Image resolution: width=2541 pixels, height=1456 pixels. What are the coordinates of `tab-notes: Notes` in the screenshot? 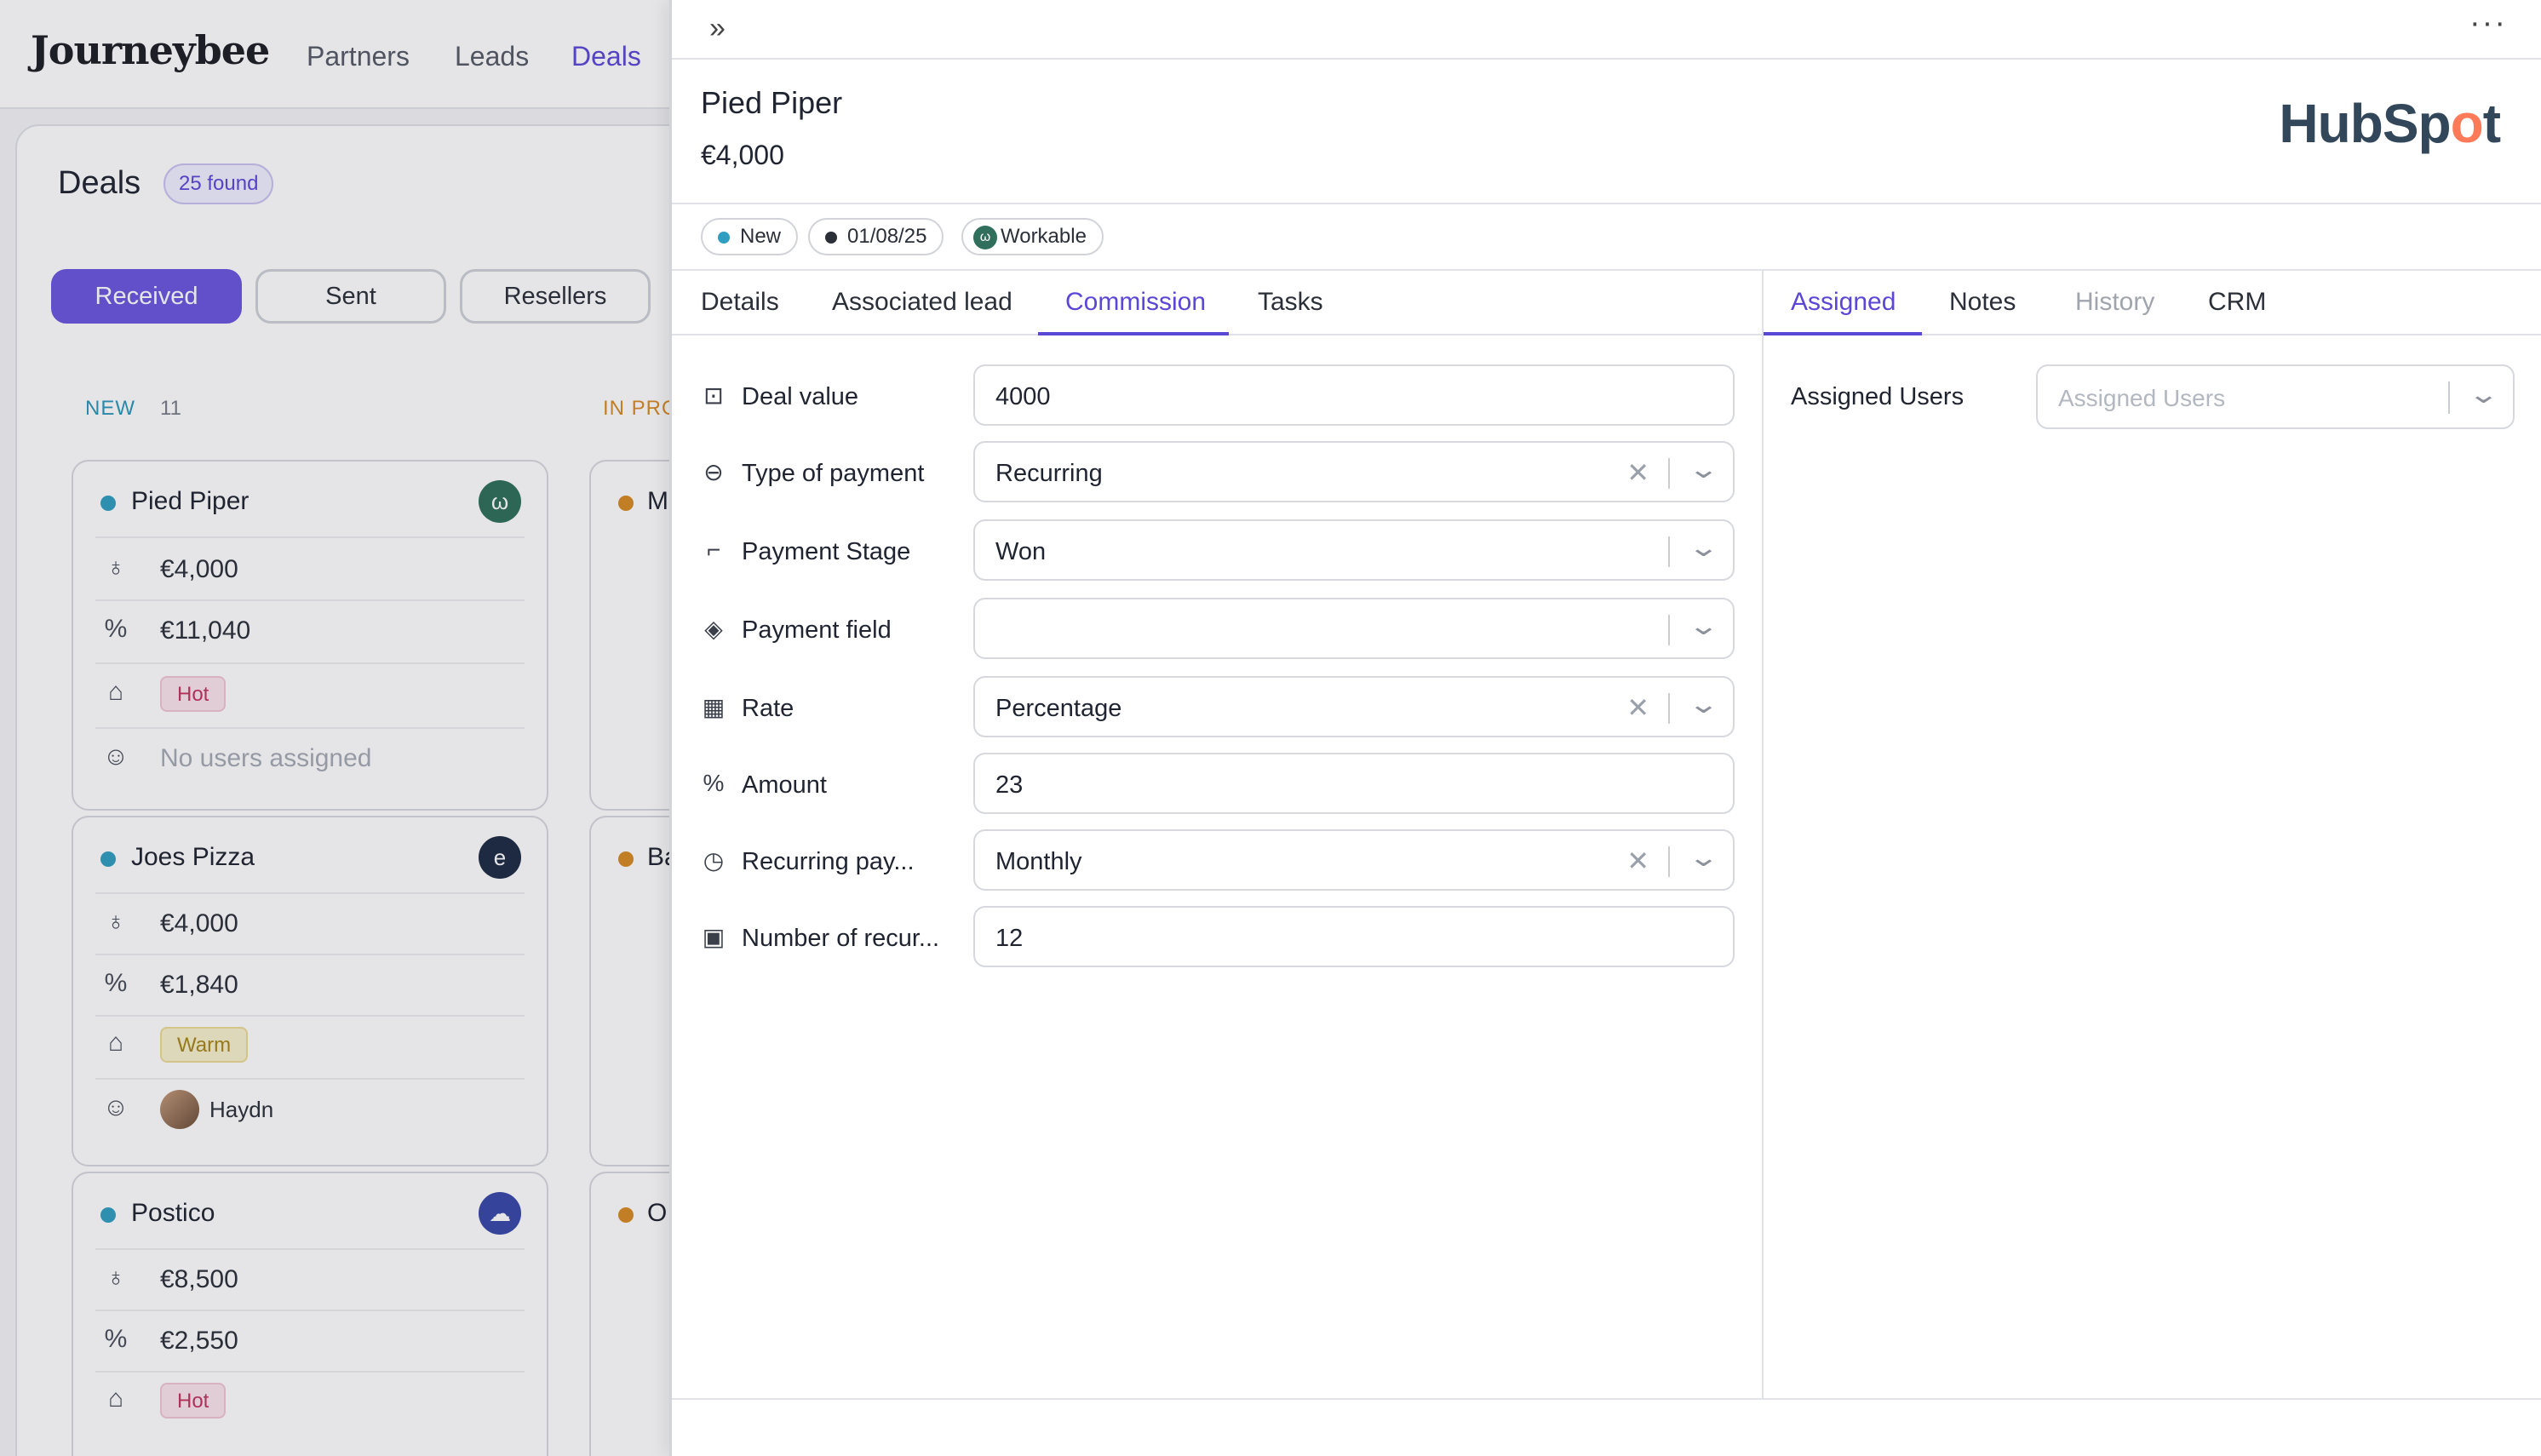 It's located at (1982, 303).